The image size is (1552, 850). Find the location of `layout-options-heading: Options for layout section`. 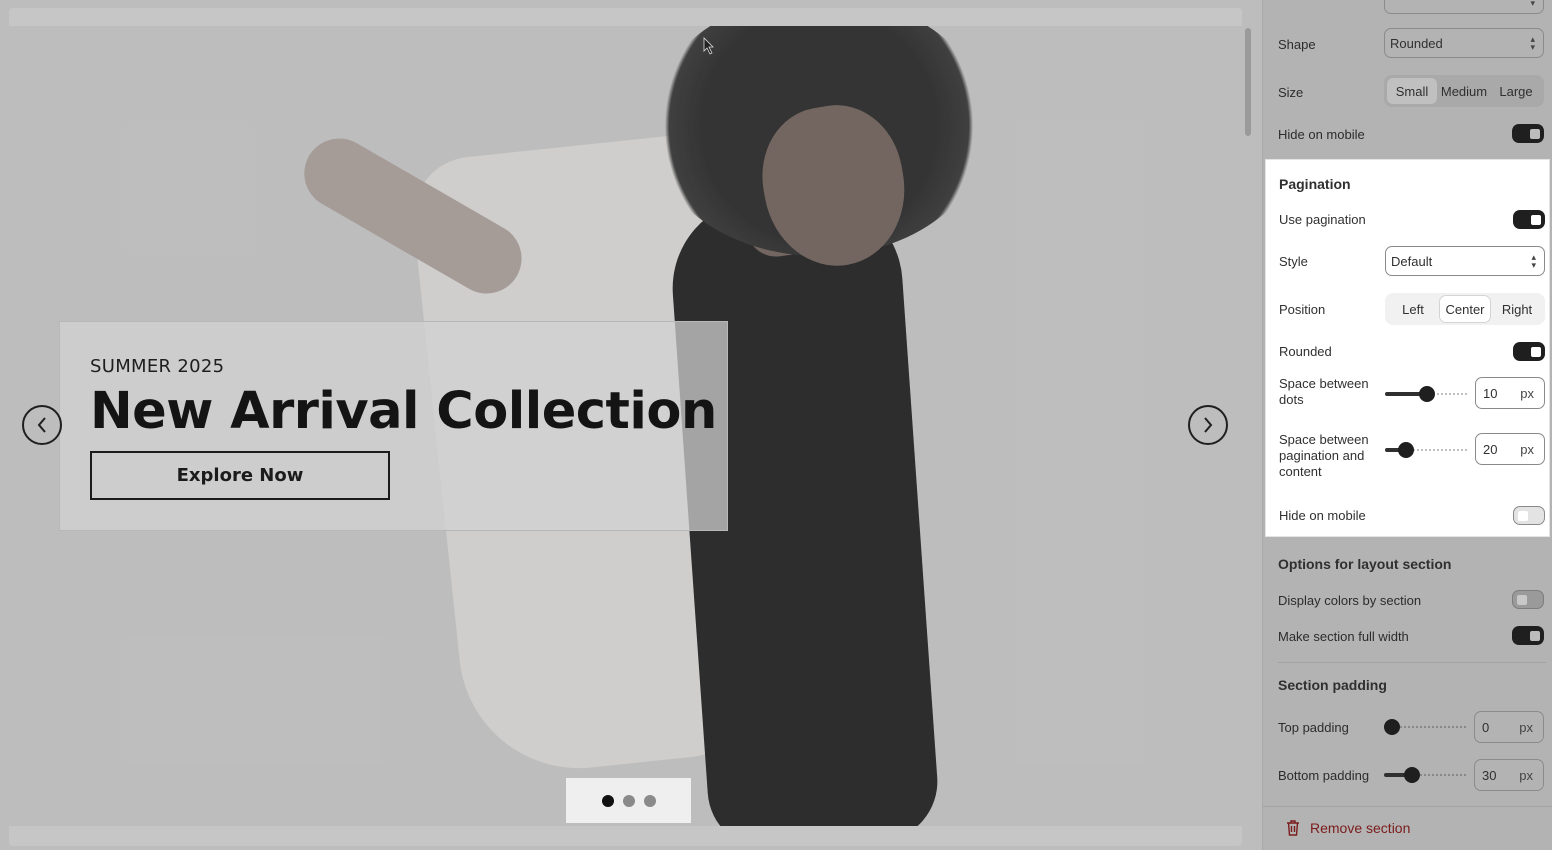

layout-options-heading: Options for layout section is located at coordinates (1365, 564).